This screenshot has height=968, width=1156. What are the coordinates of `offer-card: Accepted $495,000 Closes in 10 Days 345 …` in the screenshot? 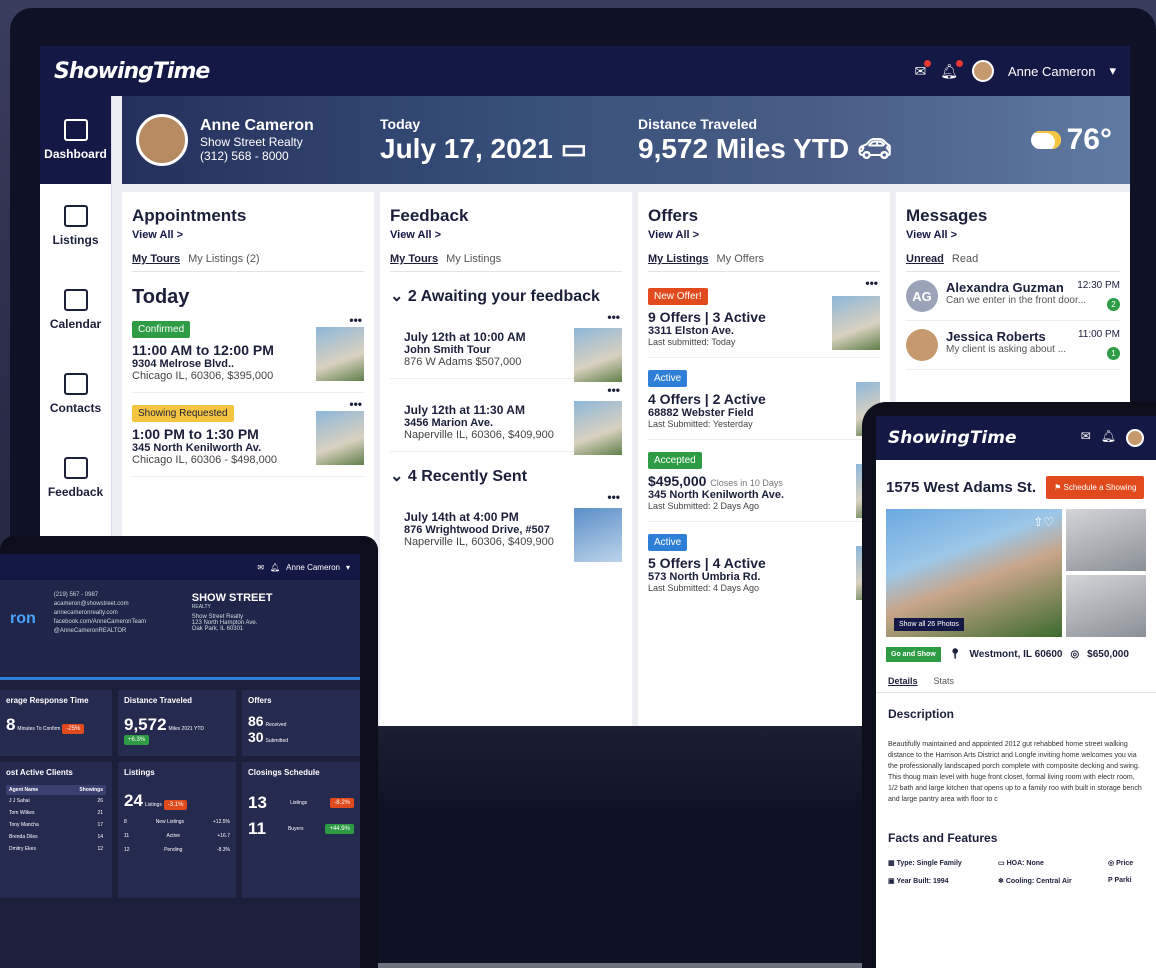 It's located at (764, 481).